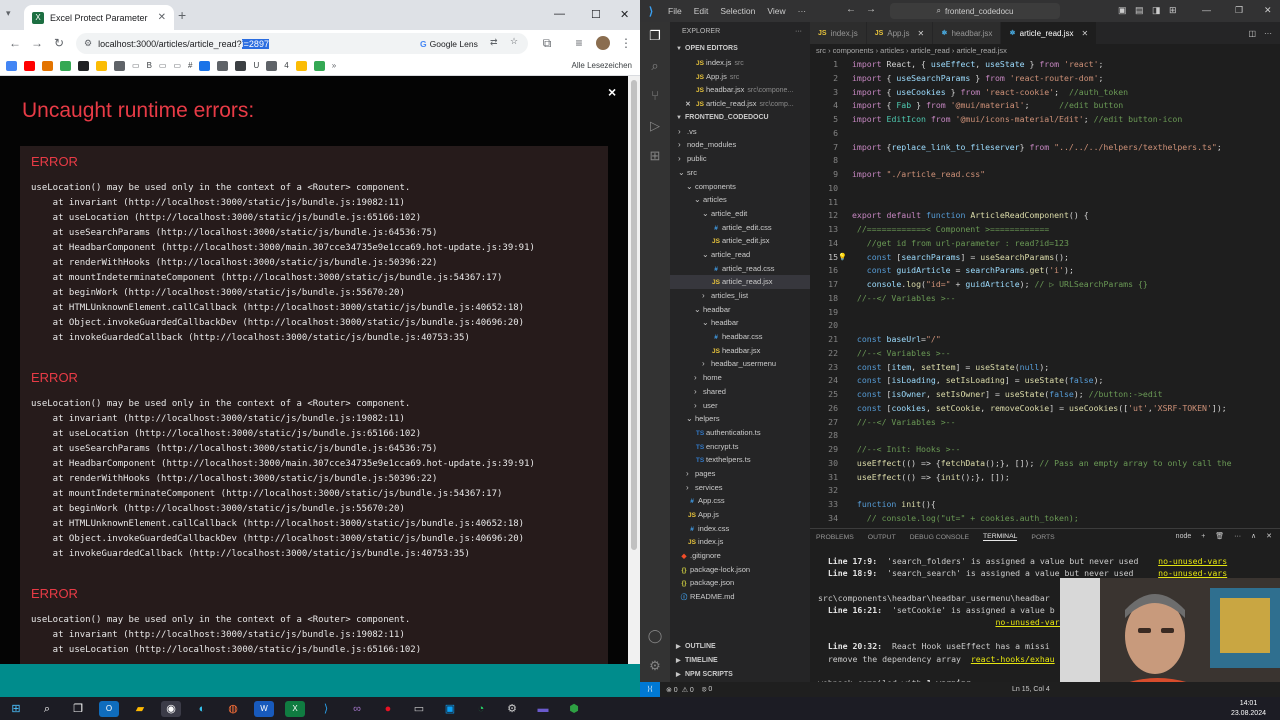 The width and height of the screenshot is (1280, 720). I want to click on tree-file: {} package-lock.json, so click(740, 570).